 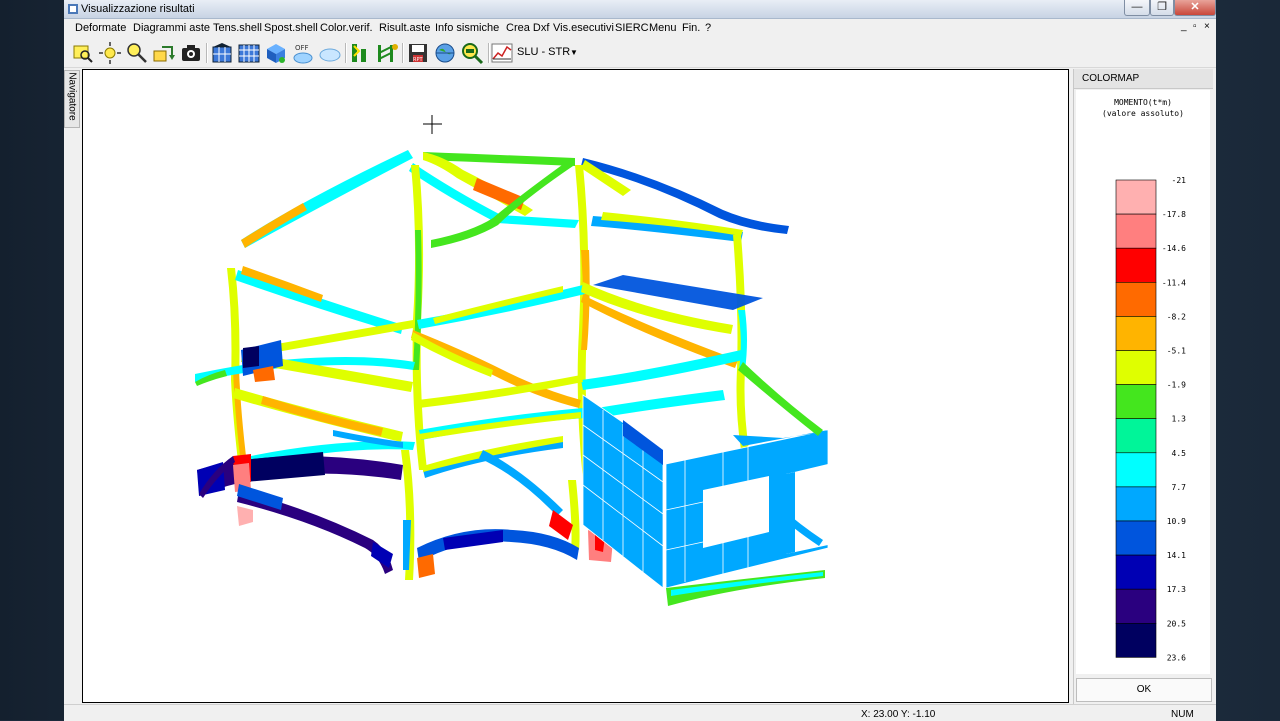 What do you see at coordinates (330, 53) in the screenshot?
I see `cloud-icon` at bounding box center [330, 53].